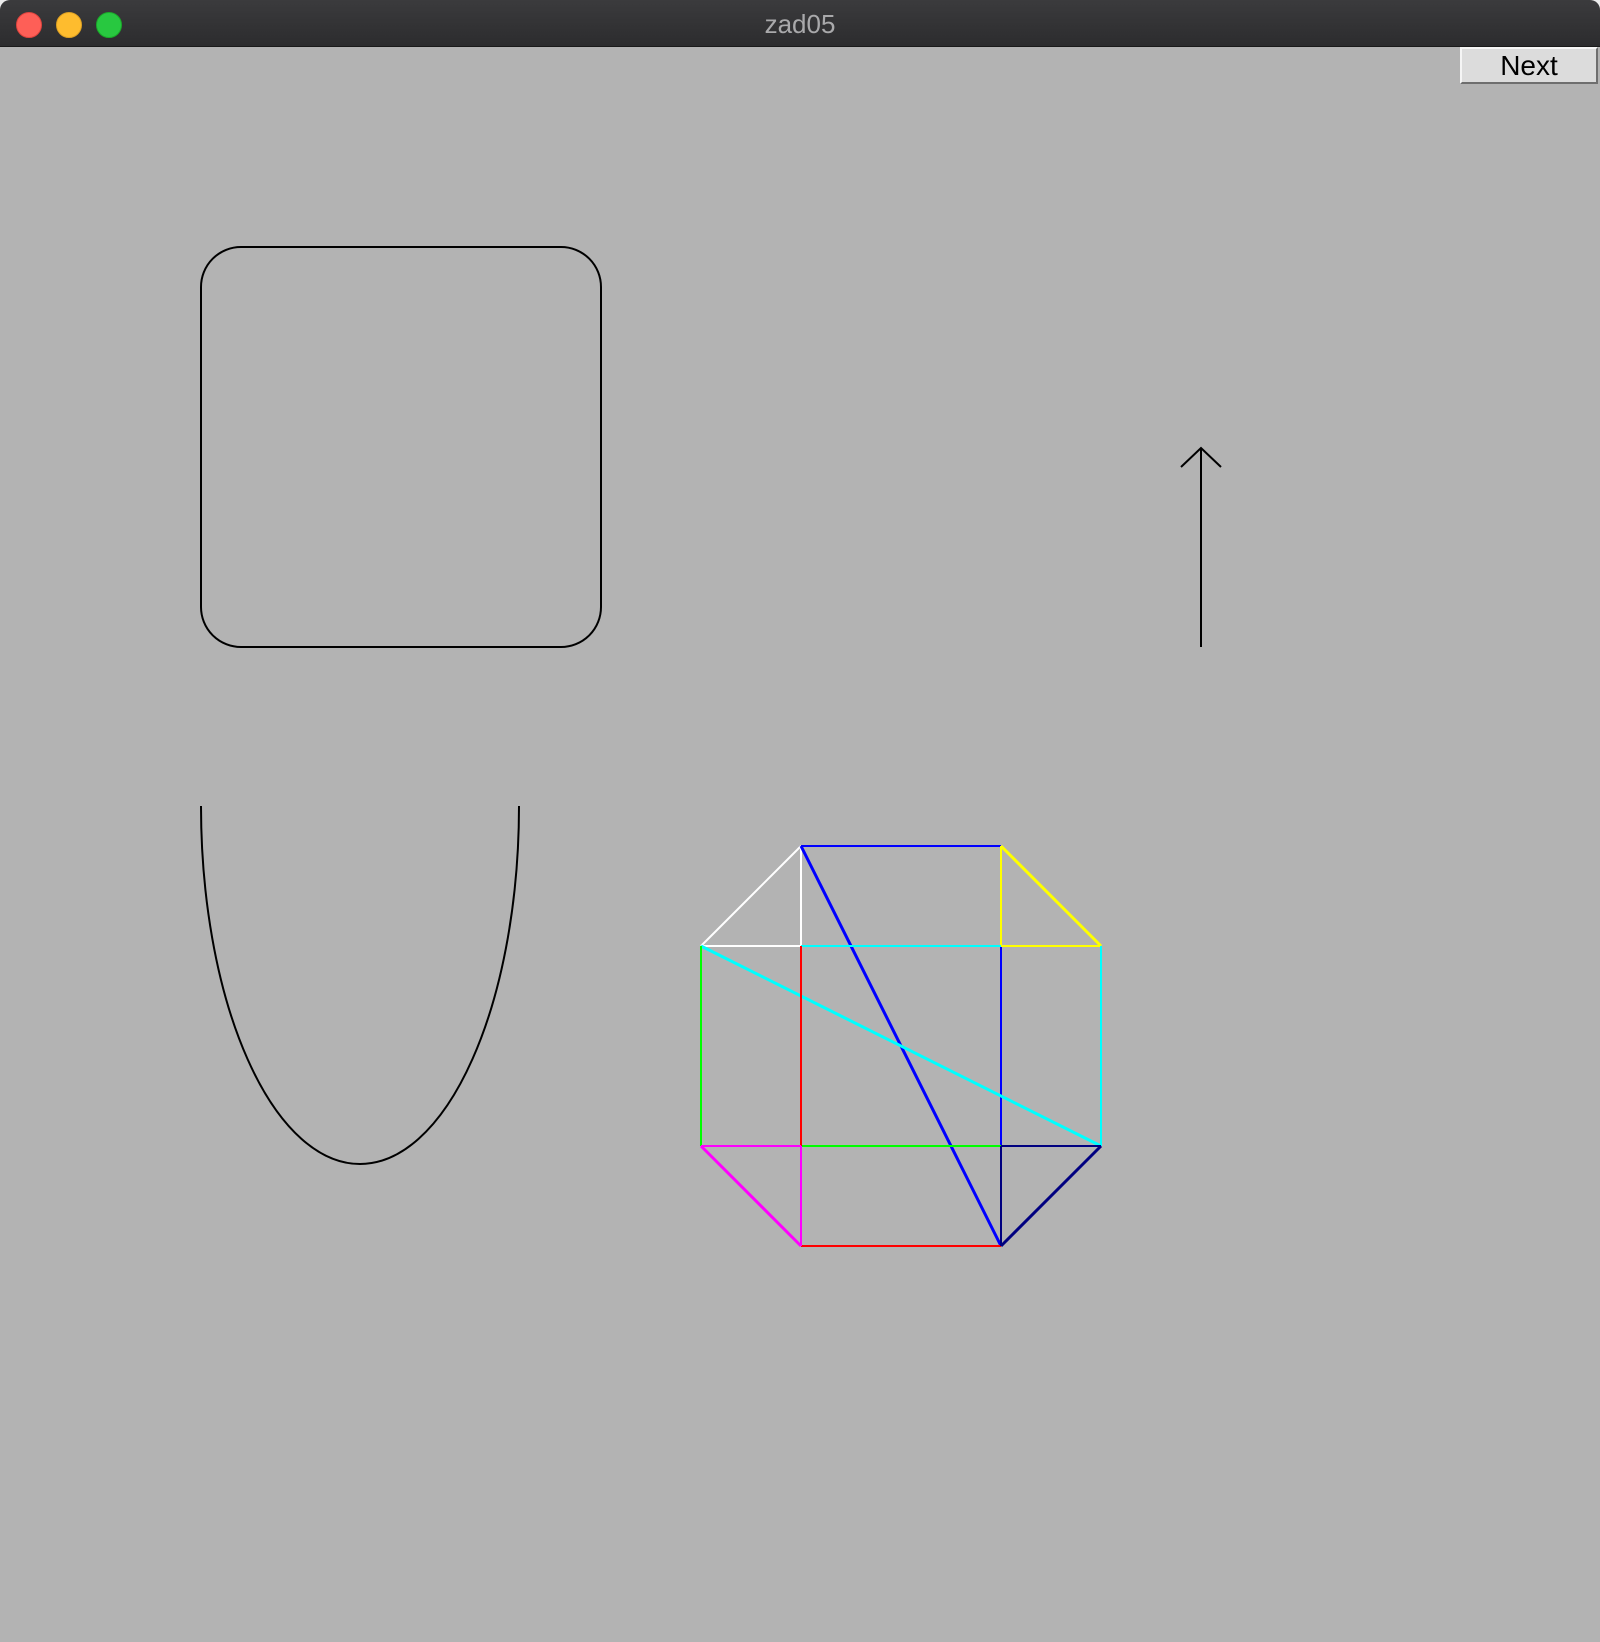 The height and width of the screenshot is (1642, 1600). I want to click on up-arrow, so click(1201, 546).